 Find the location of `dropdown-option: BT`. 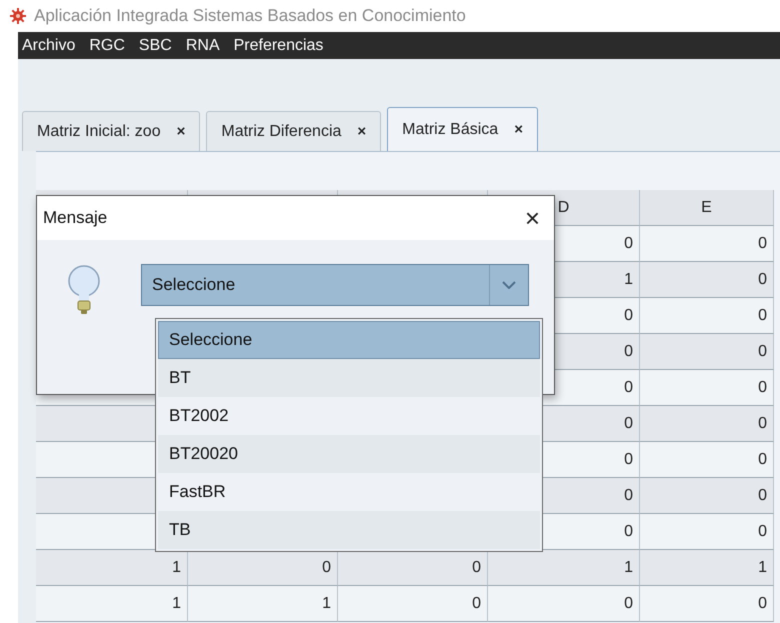

dropdown-option: BT is located at coordinates (349, 378).